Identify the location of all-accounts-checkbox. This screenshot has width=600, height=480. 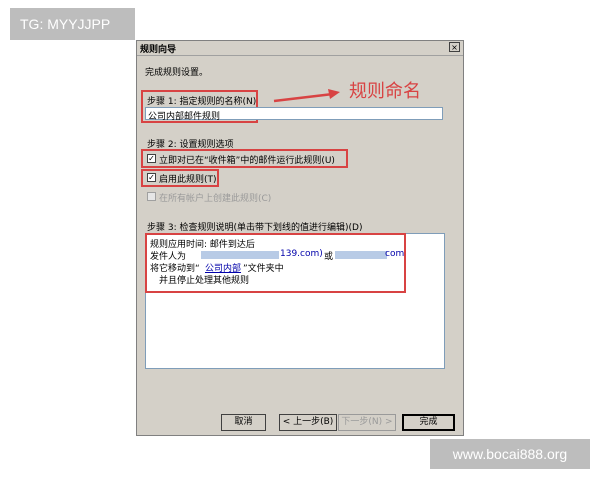
(151, 196).